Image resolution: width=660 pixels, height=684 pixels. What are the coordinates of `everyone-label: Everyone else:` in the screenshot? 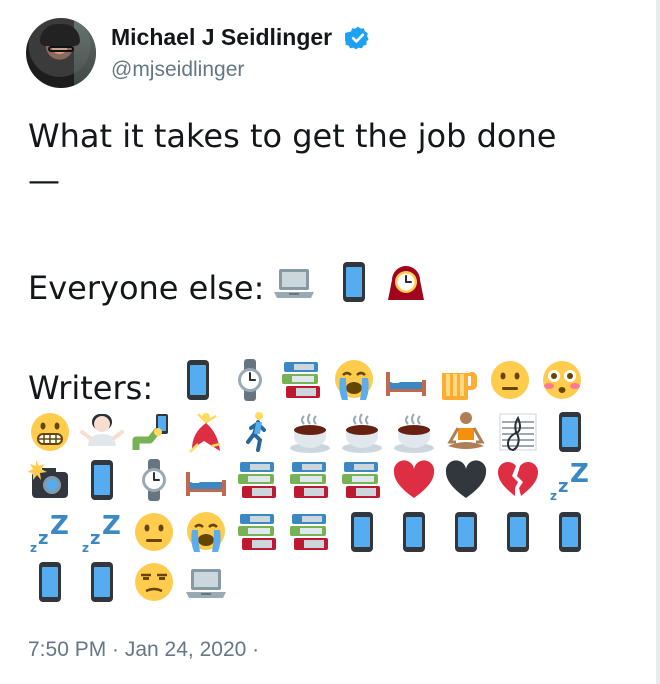 It's located at (146, 288).